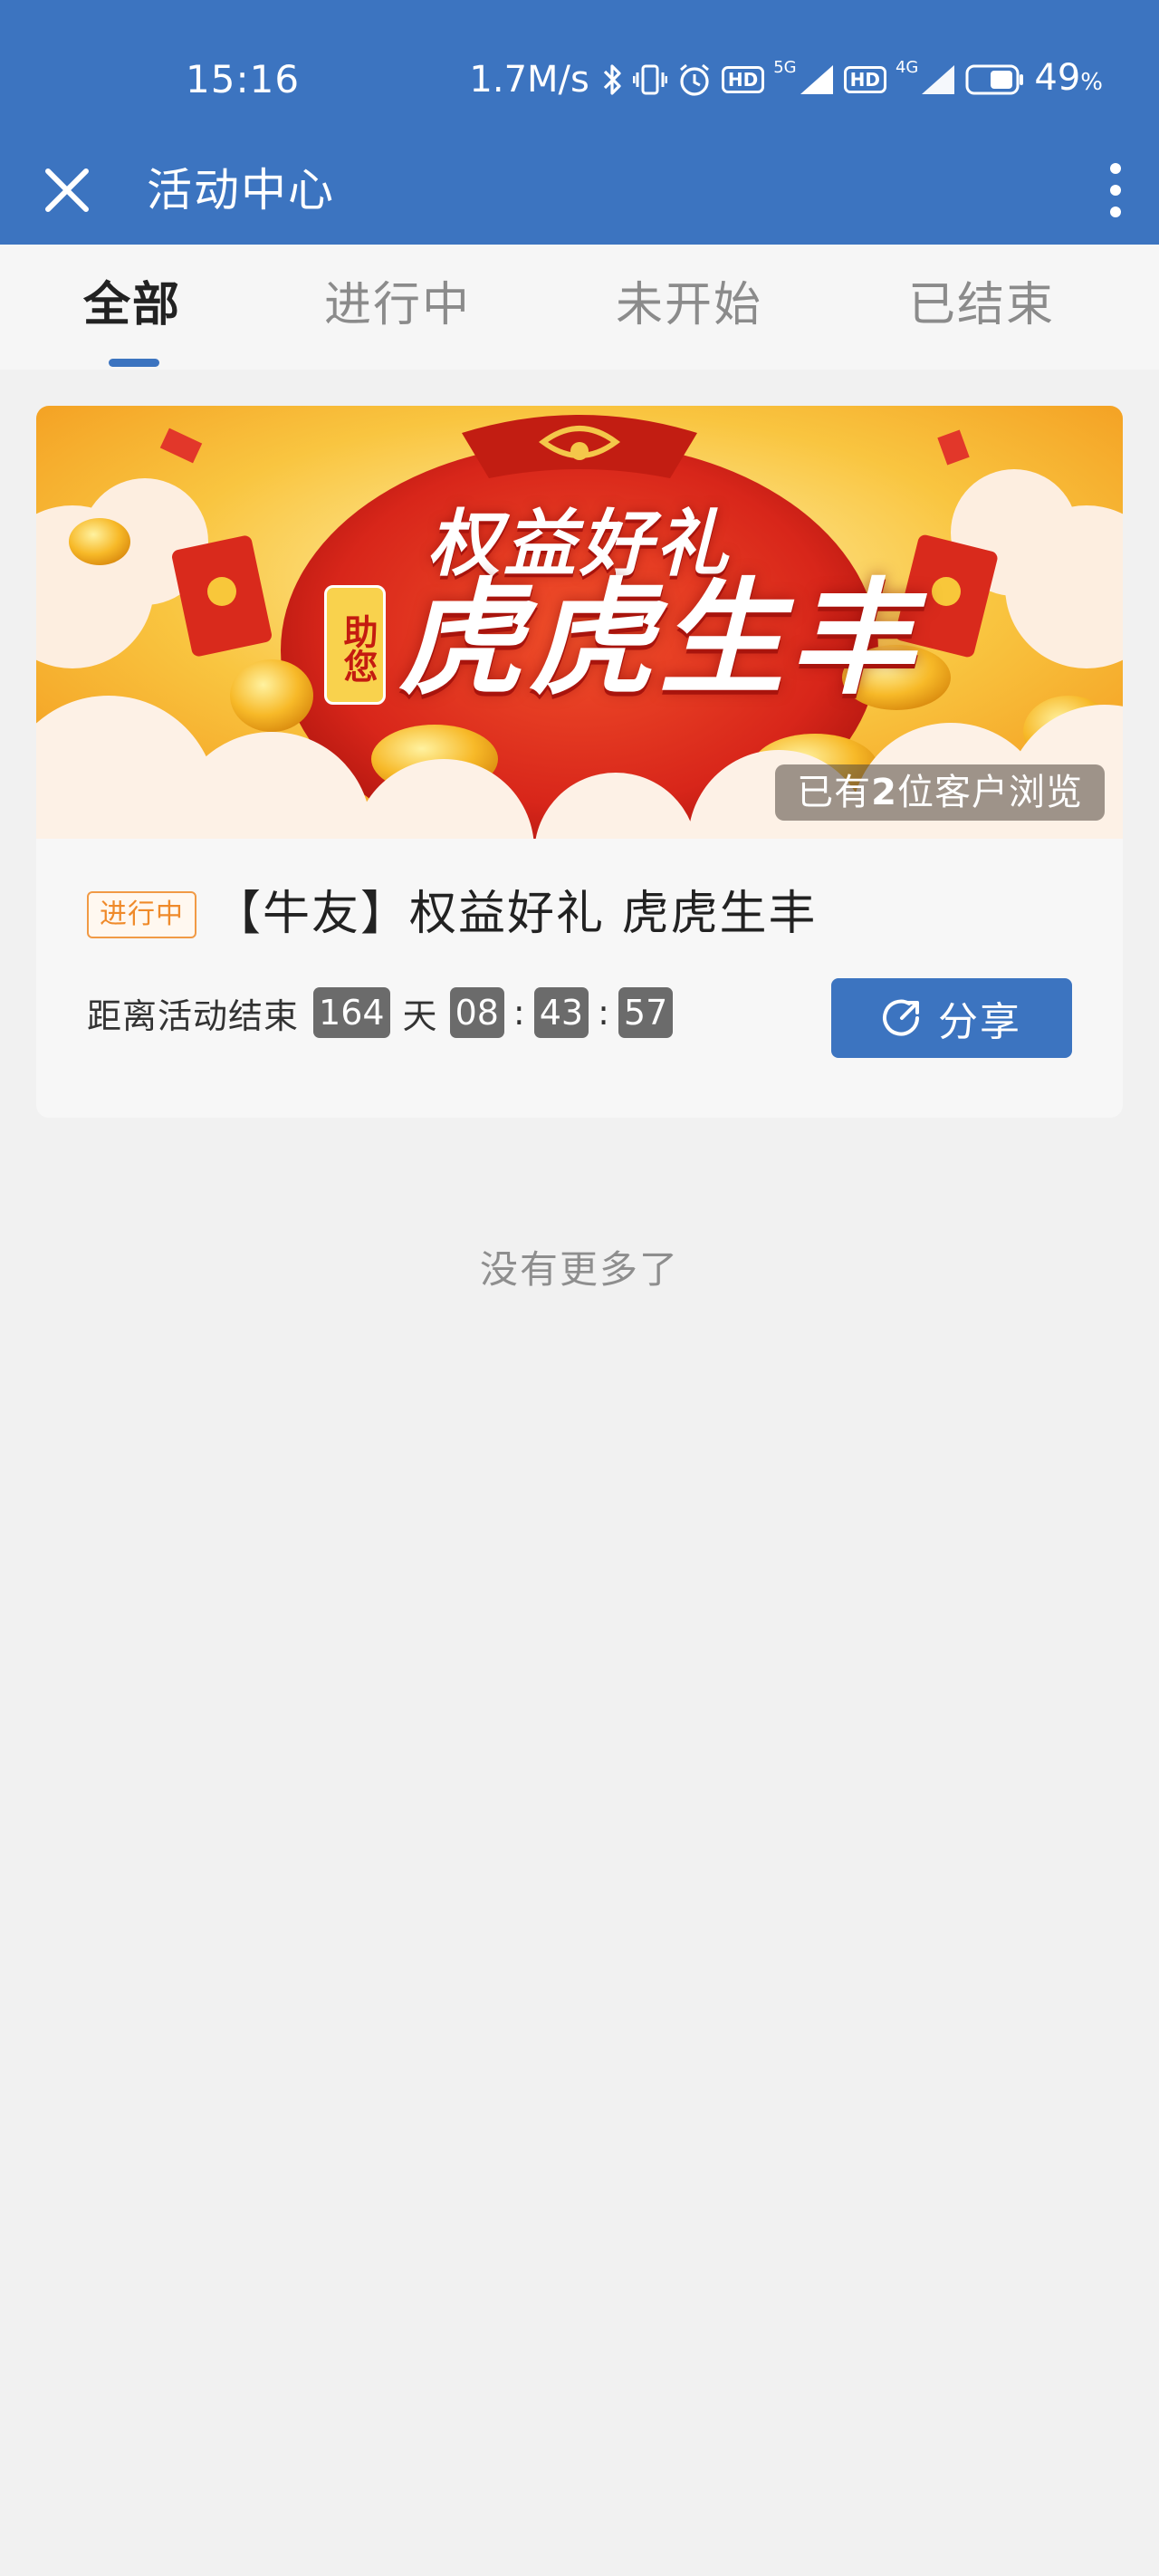 This screenshot has height=2576, width=1159. What do you see at coordinates (561, 1012) in the screenshot?
I see `countdown-minutes: 43` at bounding box center [561, 1012].